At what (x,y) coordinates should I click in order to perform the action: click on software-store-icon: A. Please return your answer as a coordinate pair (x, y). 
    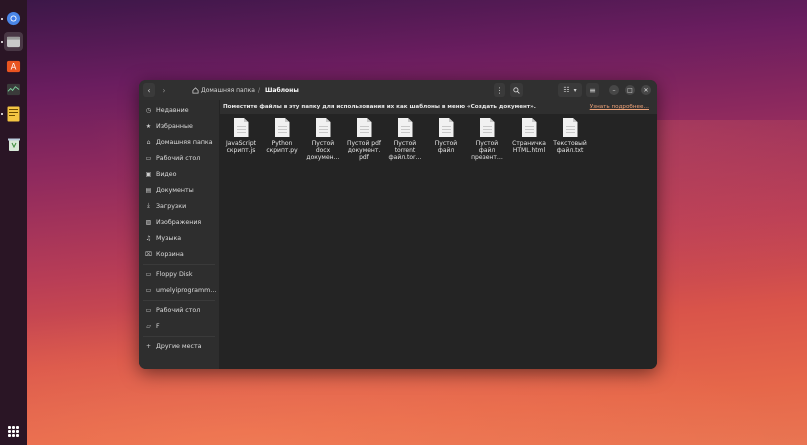
    Looking at the image, I should click on (13, 65).